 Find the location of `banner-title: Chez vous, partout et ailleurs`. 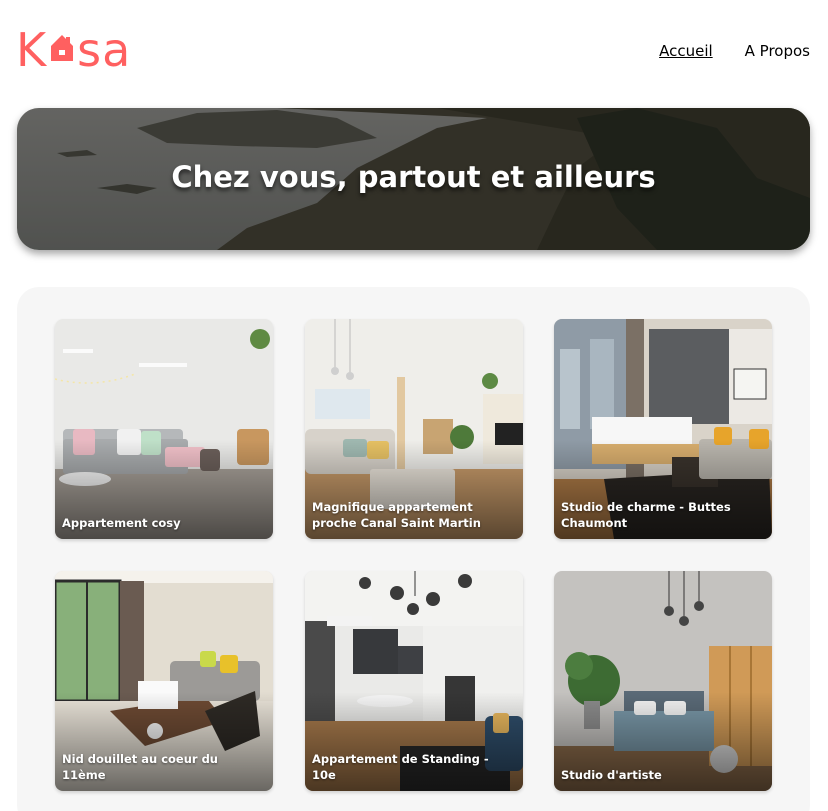

banner-title: Chez vous, partout et ailleurs is located at coordinates (413, 177).